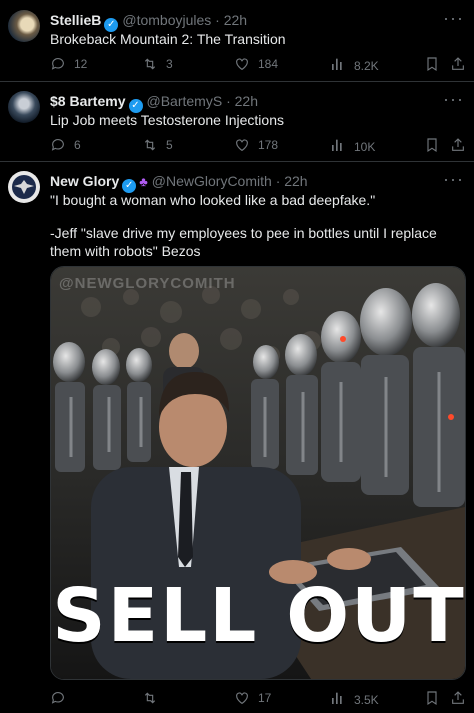  Describe the element at coordinates (75, 20) in the screenshot. I see `display-name: StellieB` at that location.